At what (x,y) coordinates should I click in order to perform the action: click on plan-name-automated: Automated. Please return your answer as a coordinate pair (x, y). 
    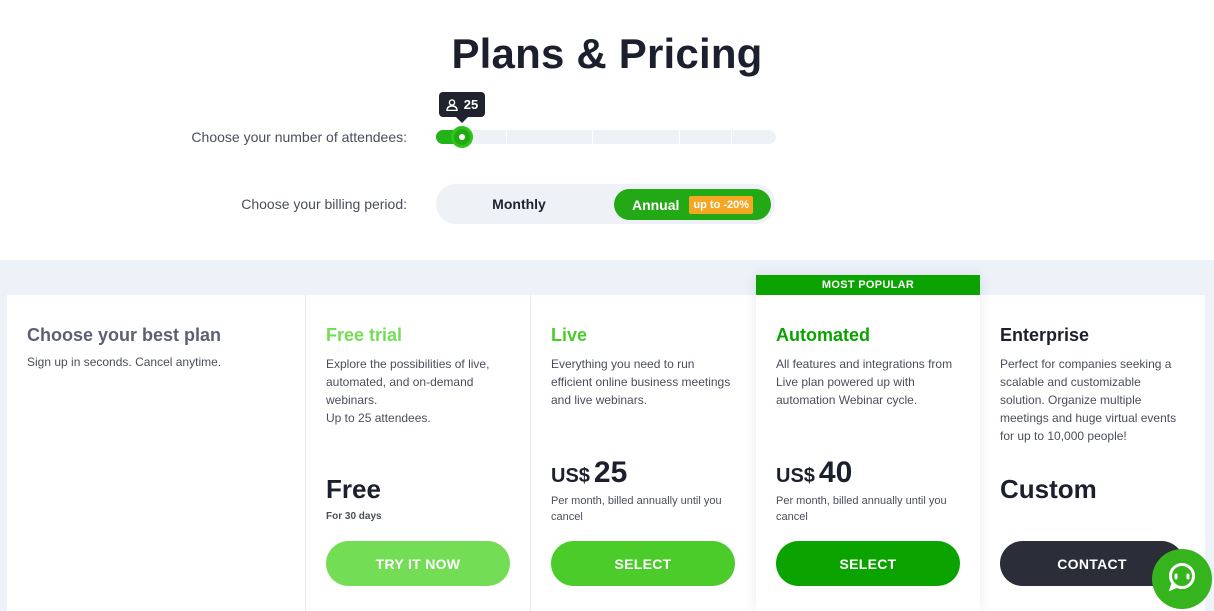
    Looking at the image, I should click on (823, 335).